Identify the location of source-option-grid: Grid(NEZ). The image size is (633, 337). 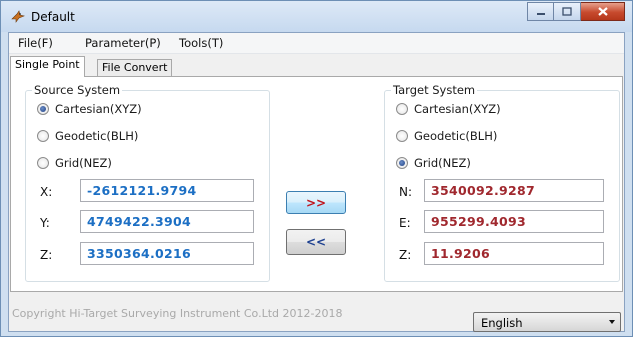
(74, 163).